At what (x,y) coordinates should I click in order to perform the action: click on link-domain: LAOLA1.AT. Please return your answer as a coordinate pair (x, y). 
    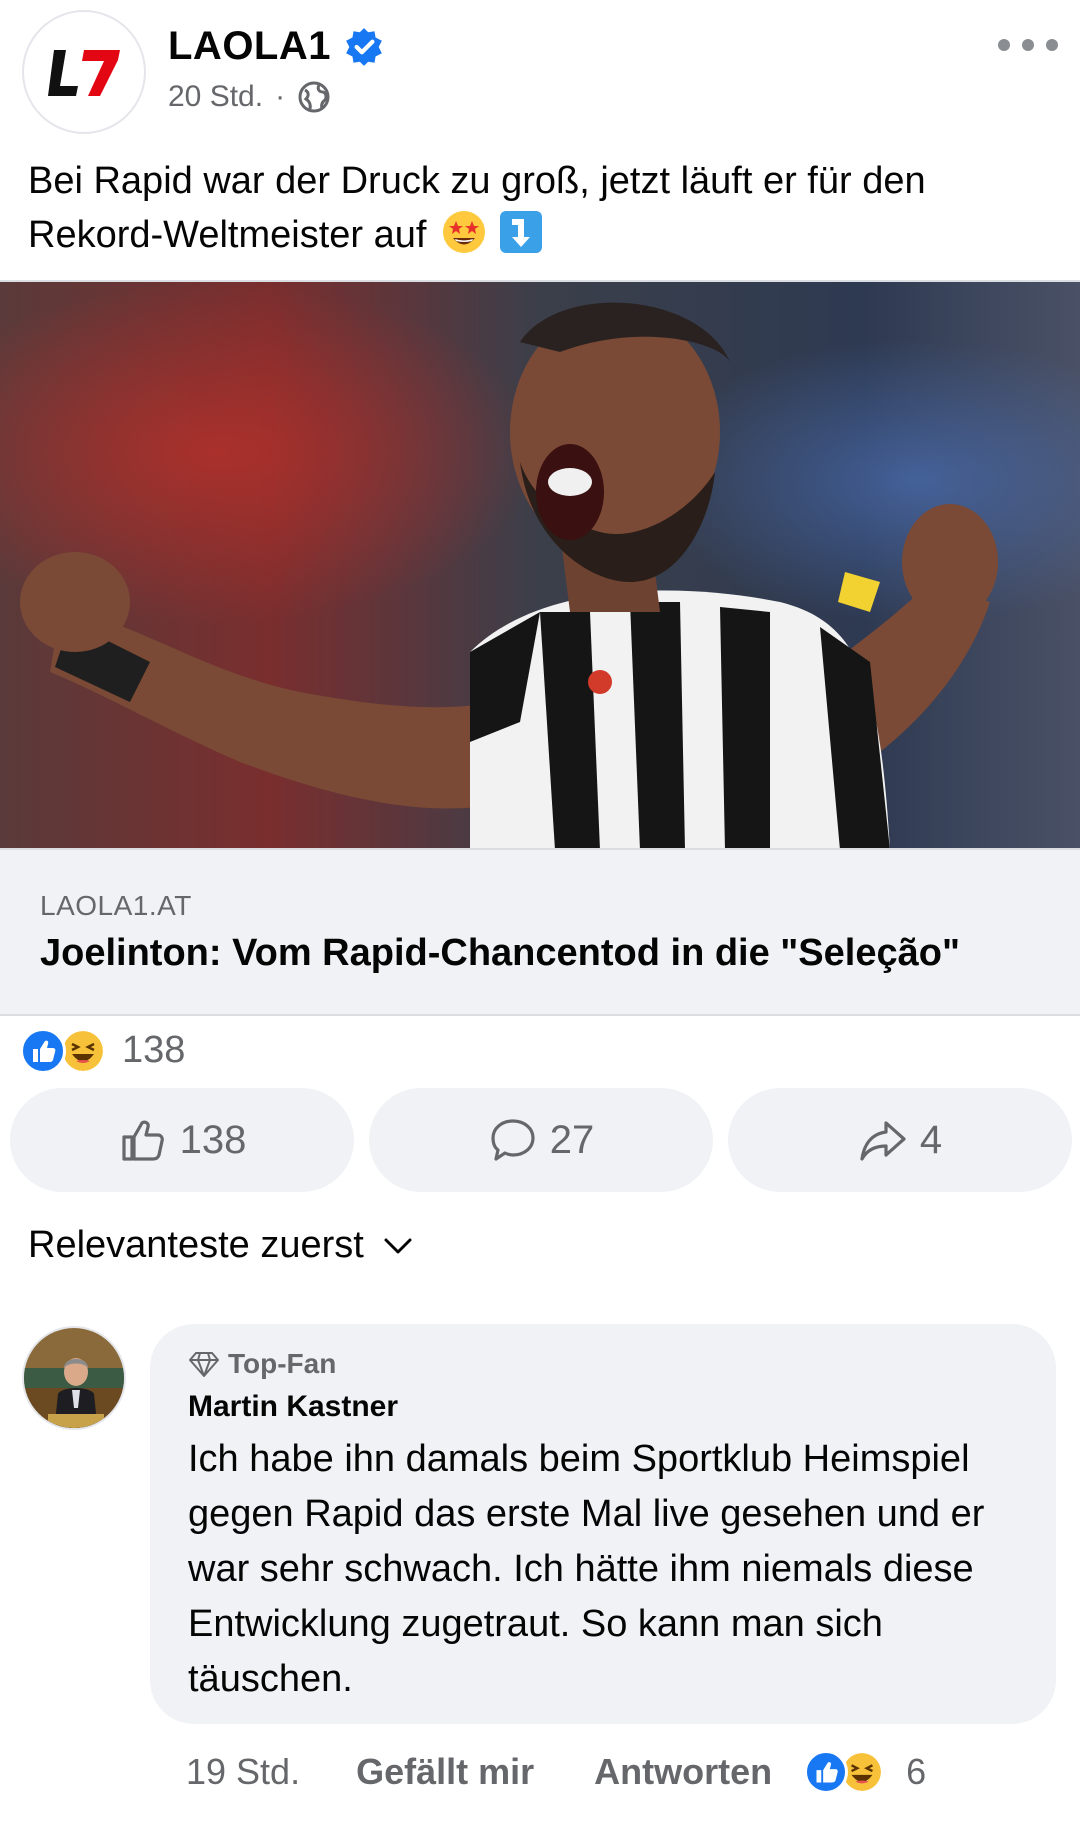
    Looking at the image, I should click on (116, 905).